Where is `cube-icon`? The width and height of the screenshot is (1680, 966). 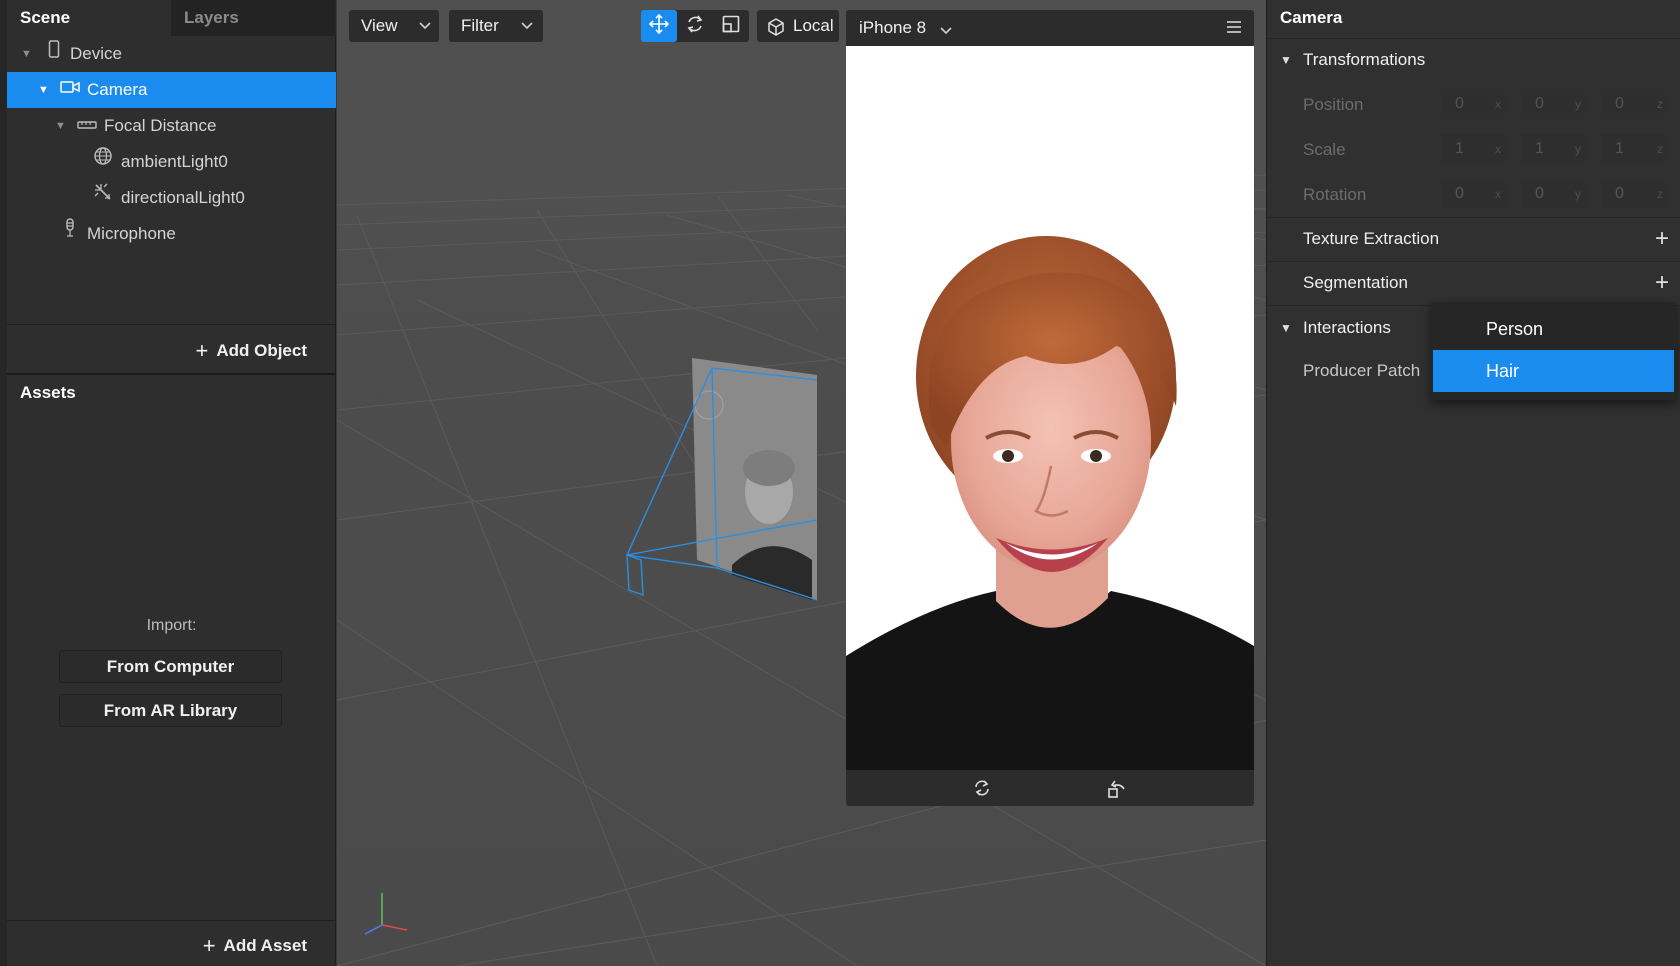
cube-icon is located at coordinates (776, 32).